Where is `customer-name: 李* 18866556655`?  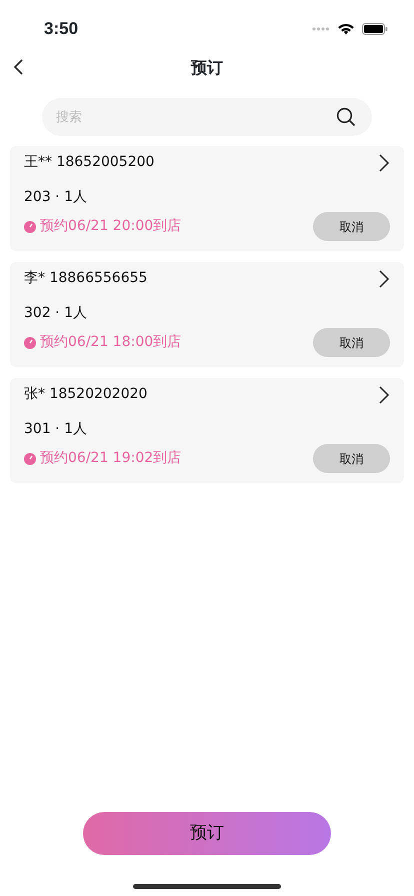
customer-name: 李* 18866556655 is located at coordinates (86, 278).